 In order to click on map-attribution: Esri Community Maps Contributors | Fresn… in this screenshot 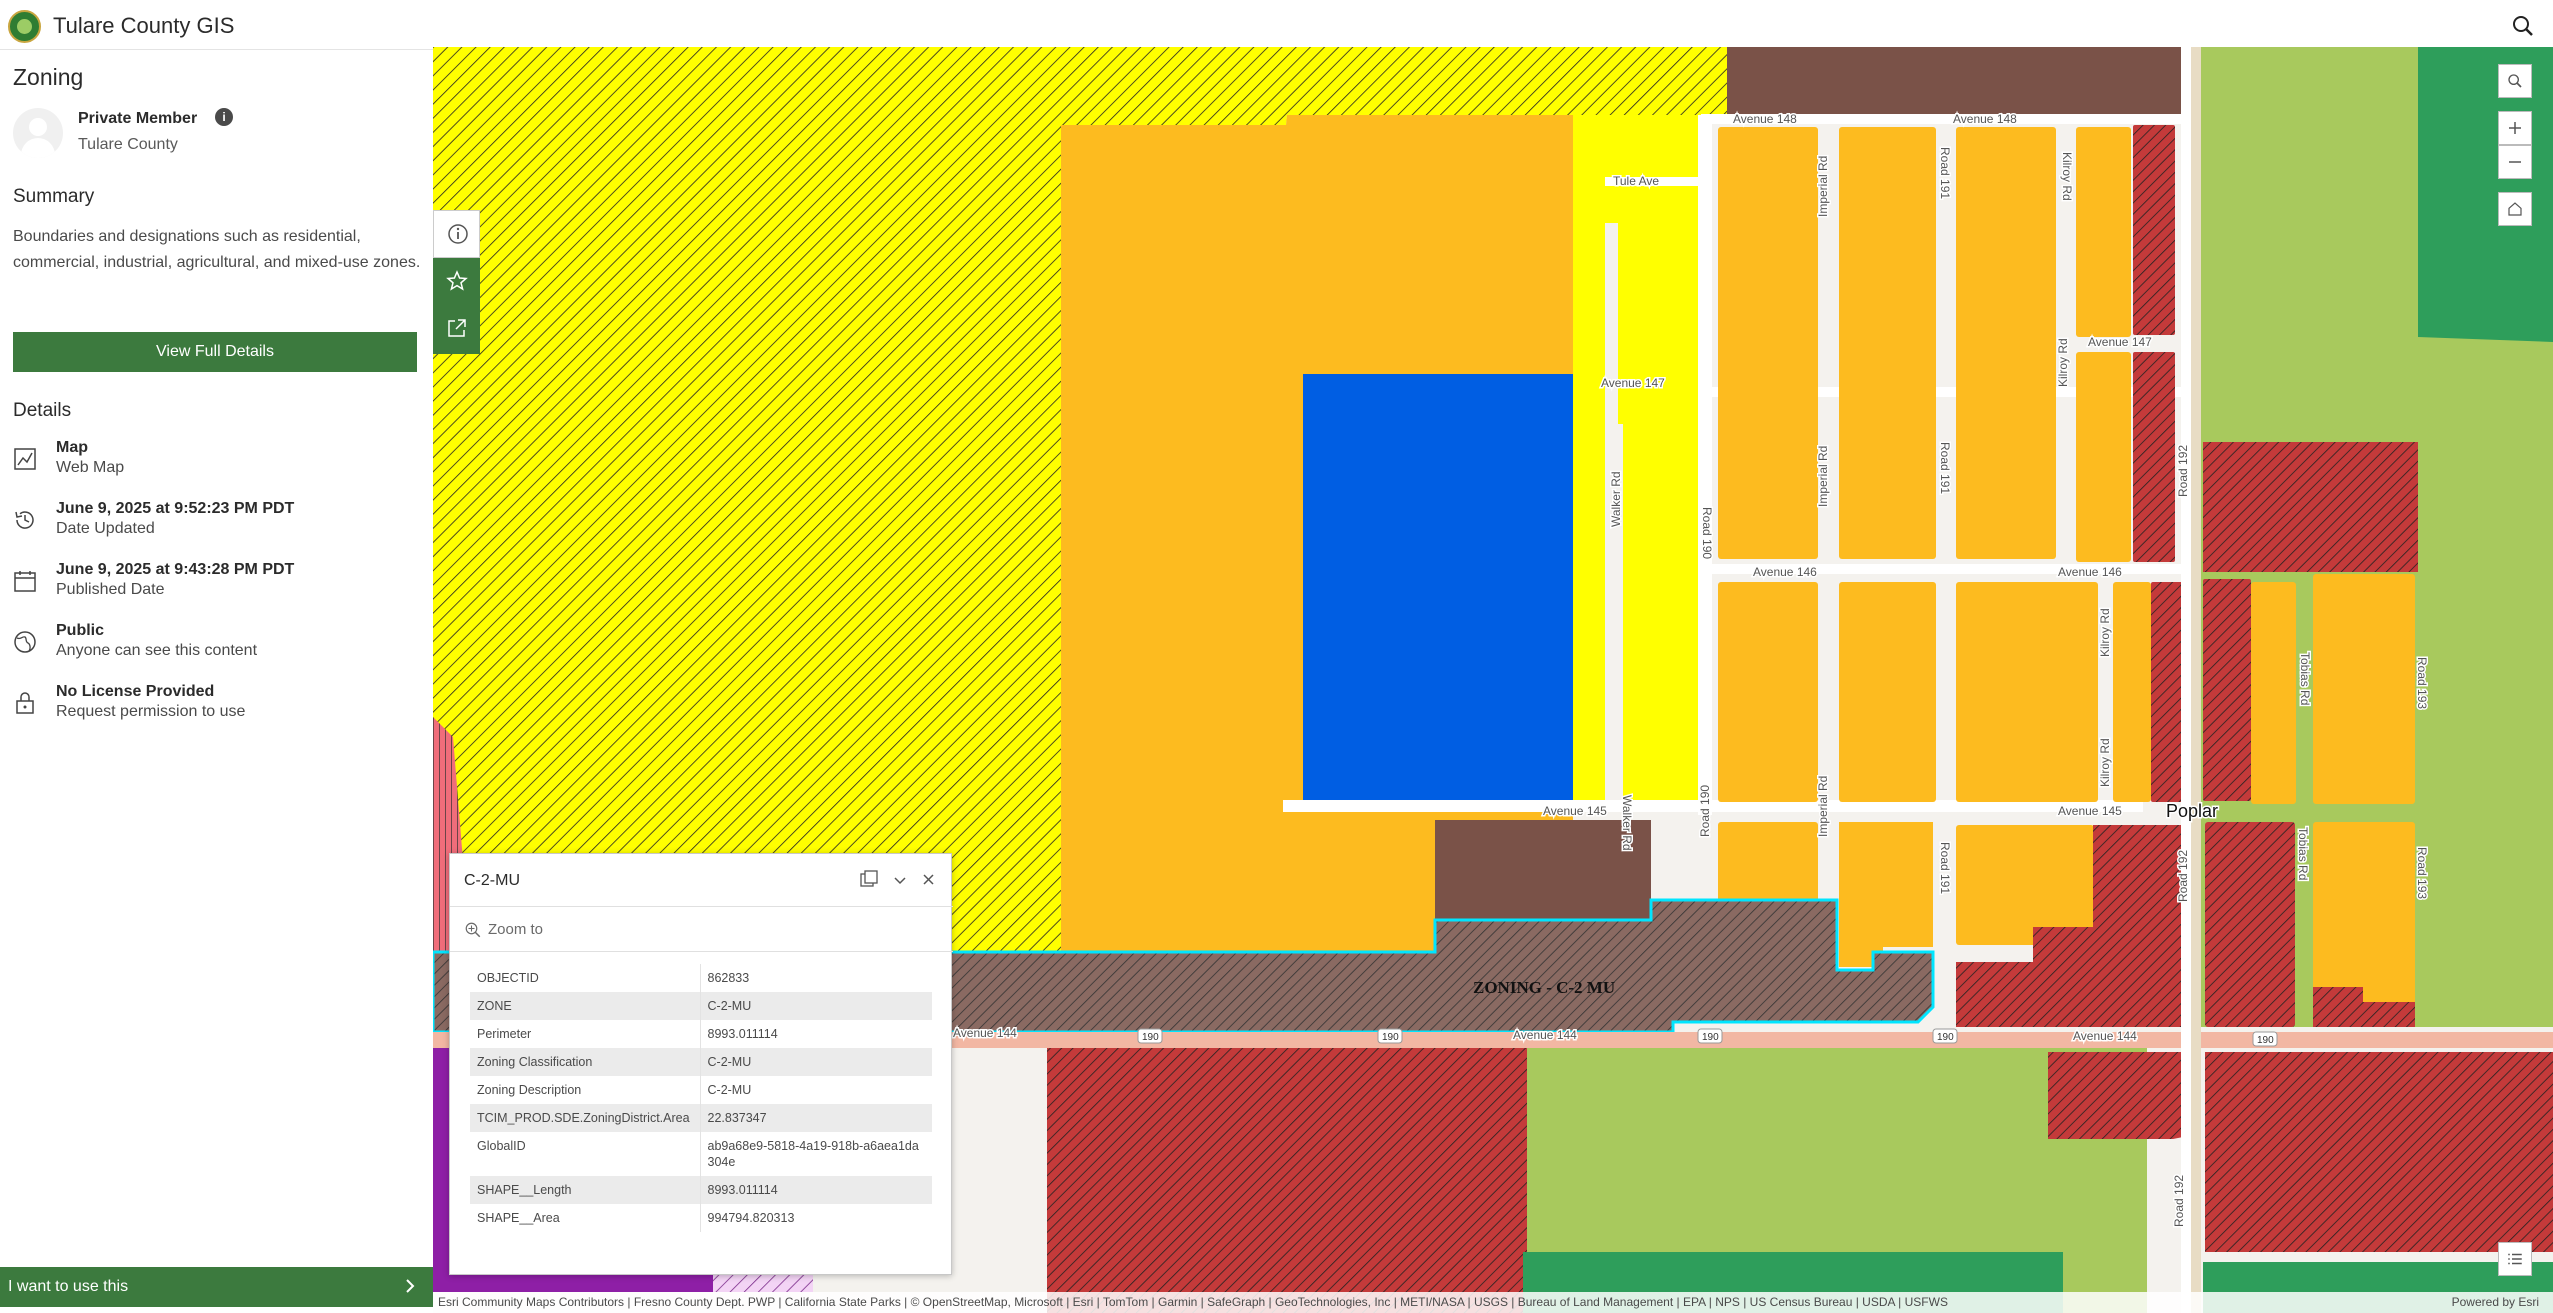, I will do `click(1493, 1302)`.